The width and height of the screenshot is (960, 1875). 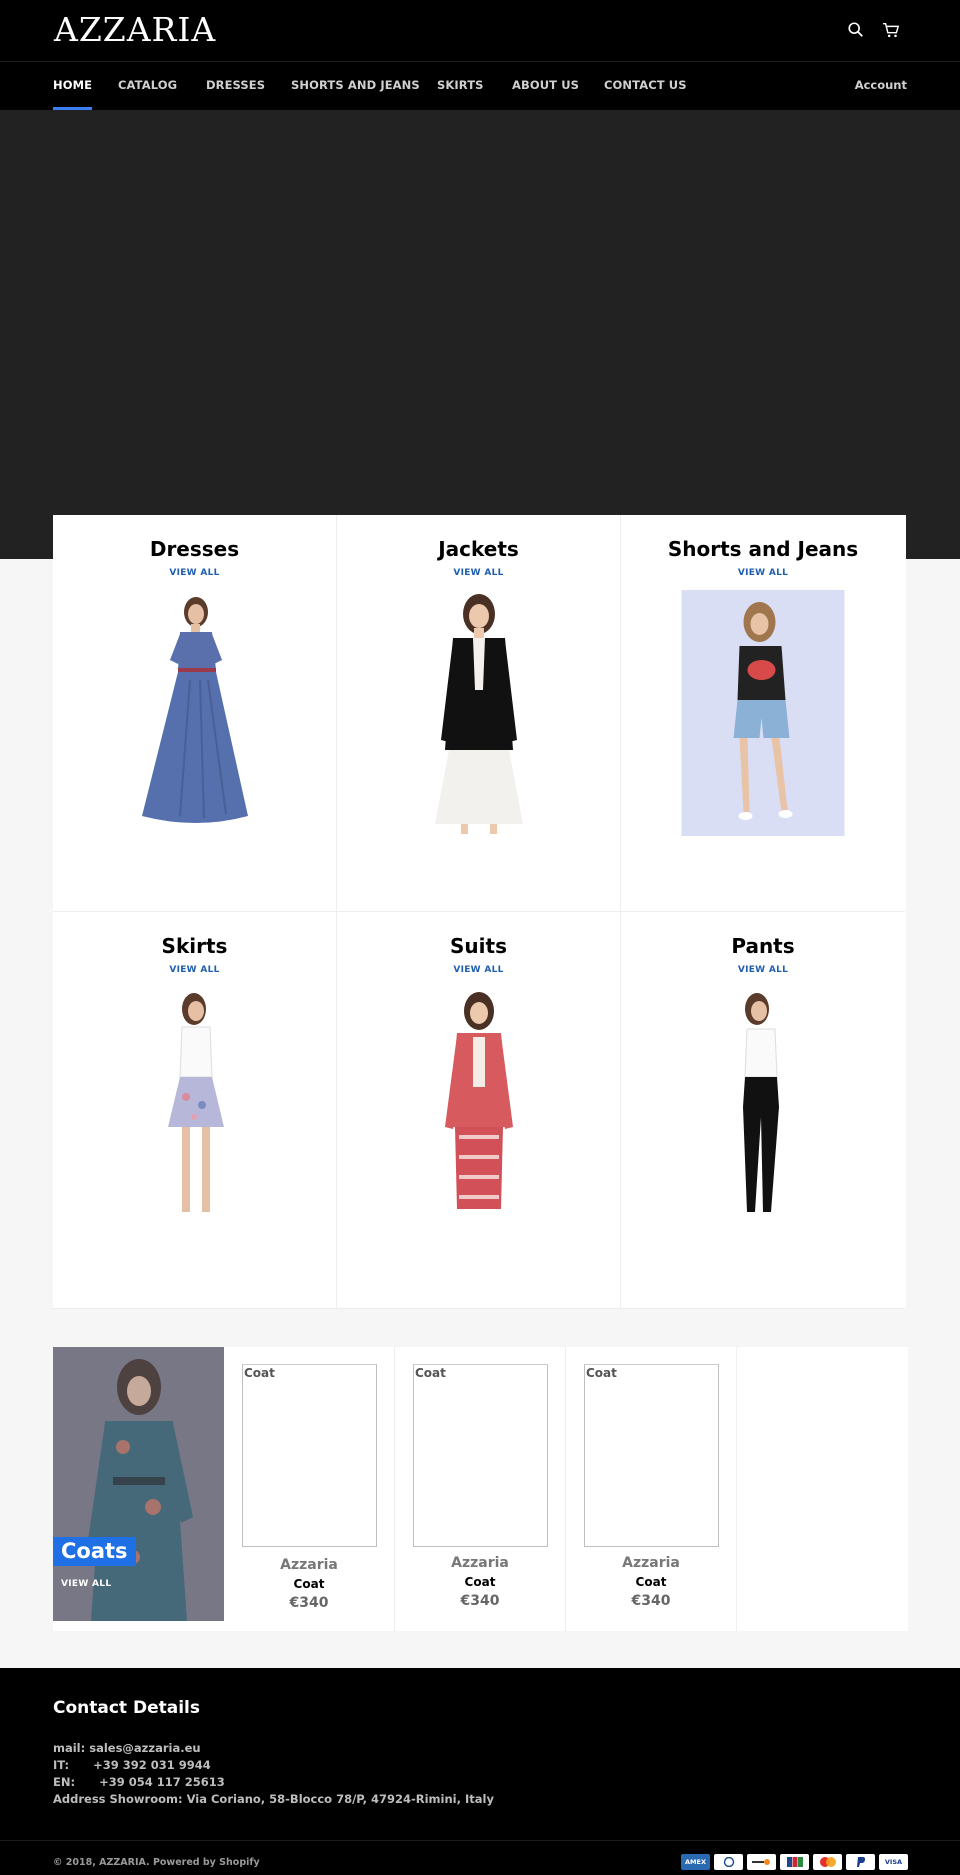 I want to click on collection-card-dresses: Dresses VIEW ALL, so click(x=195, y=713).